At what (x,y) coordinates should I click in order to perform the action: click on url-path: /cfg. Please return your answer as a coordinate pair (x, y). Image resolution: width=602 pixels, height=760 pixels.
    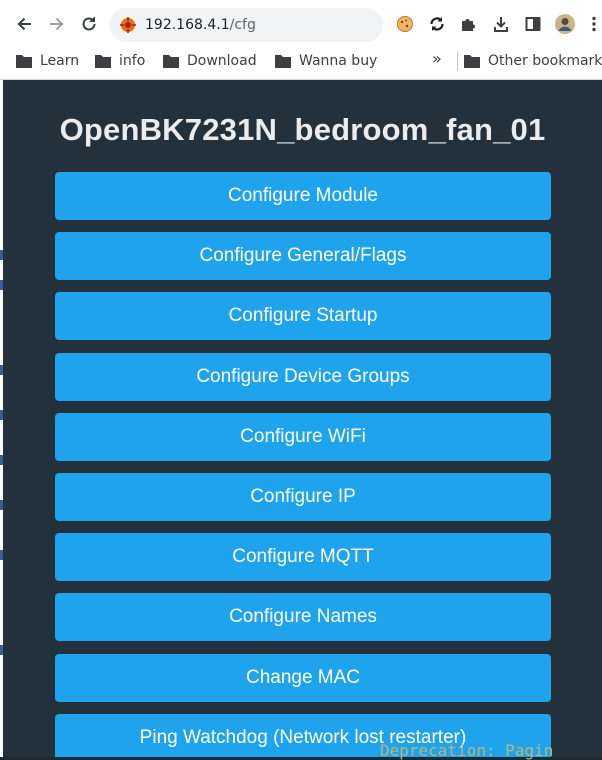
    Looking at the image, I should click on (242, 25).